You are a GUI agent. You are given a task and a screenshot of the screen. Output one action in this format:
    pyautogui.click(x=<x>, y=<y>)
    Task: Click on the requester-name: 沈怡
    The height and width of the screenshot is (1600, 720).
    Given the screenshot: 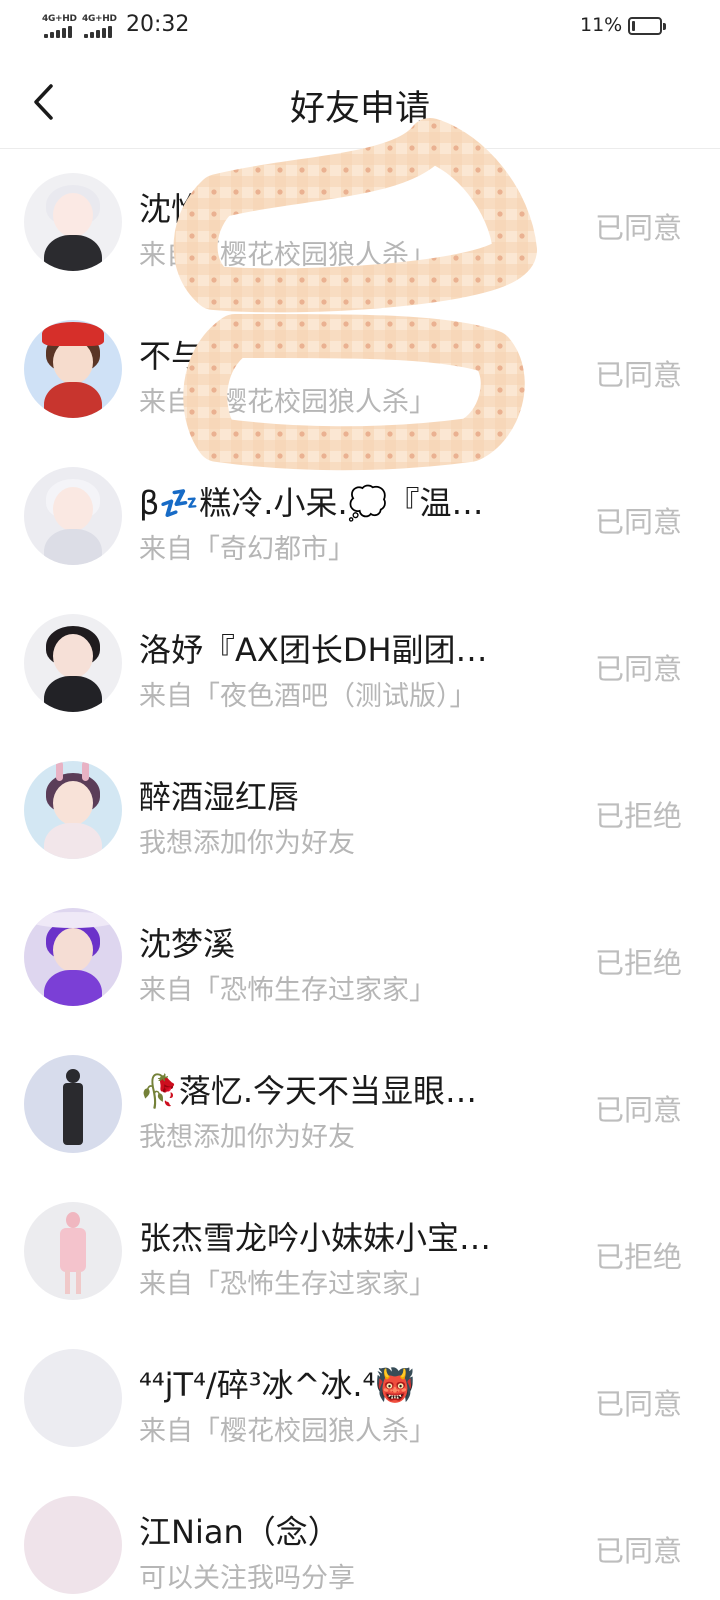 What is the action you would take?
    pyautogui.click(x=171, y=209)
    